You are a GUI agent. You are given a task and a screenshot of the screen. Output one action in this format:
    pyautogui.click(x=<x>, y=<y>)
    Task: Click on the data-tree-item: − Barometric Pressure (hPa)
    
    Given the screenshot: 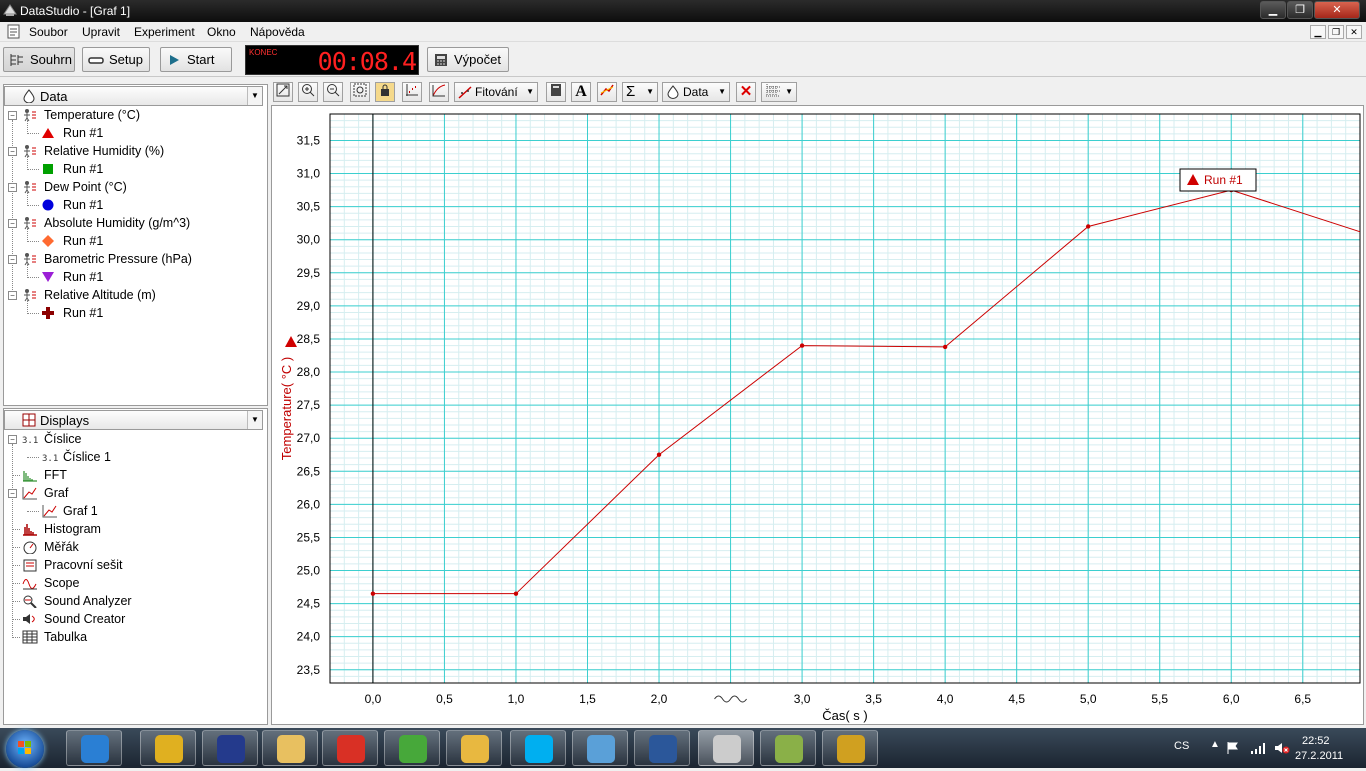 What is the action you would take?
    pyautogui.click(x=130, y=259)
    